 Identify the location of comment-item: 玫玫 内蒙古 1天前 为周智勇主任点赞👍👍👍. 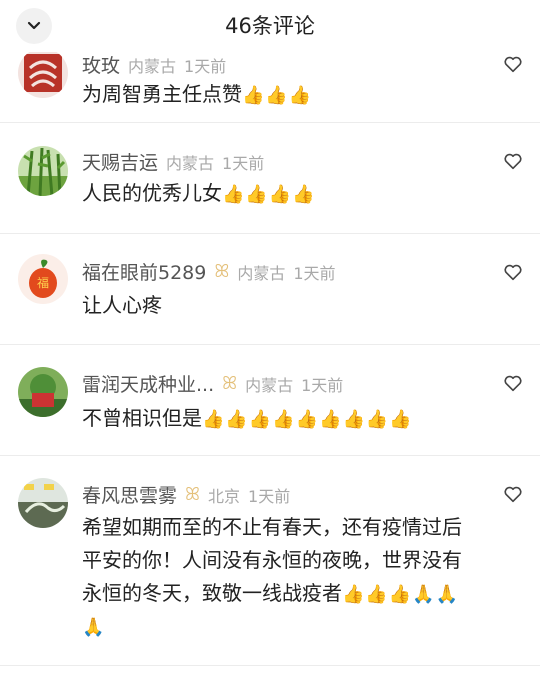
(270, 87).